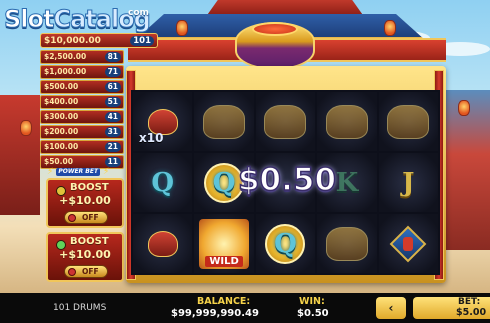 The height and width of the screenshot is (323, 490). What do you see at coordinates (469, 302) in the screenshot?
I see `bet-label: BET:` at bounding box center [469, 302].